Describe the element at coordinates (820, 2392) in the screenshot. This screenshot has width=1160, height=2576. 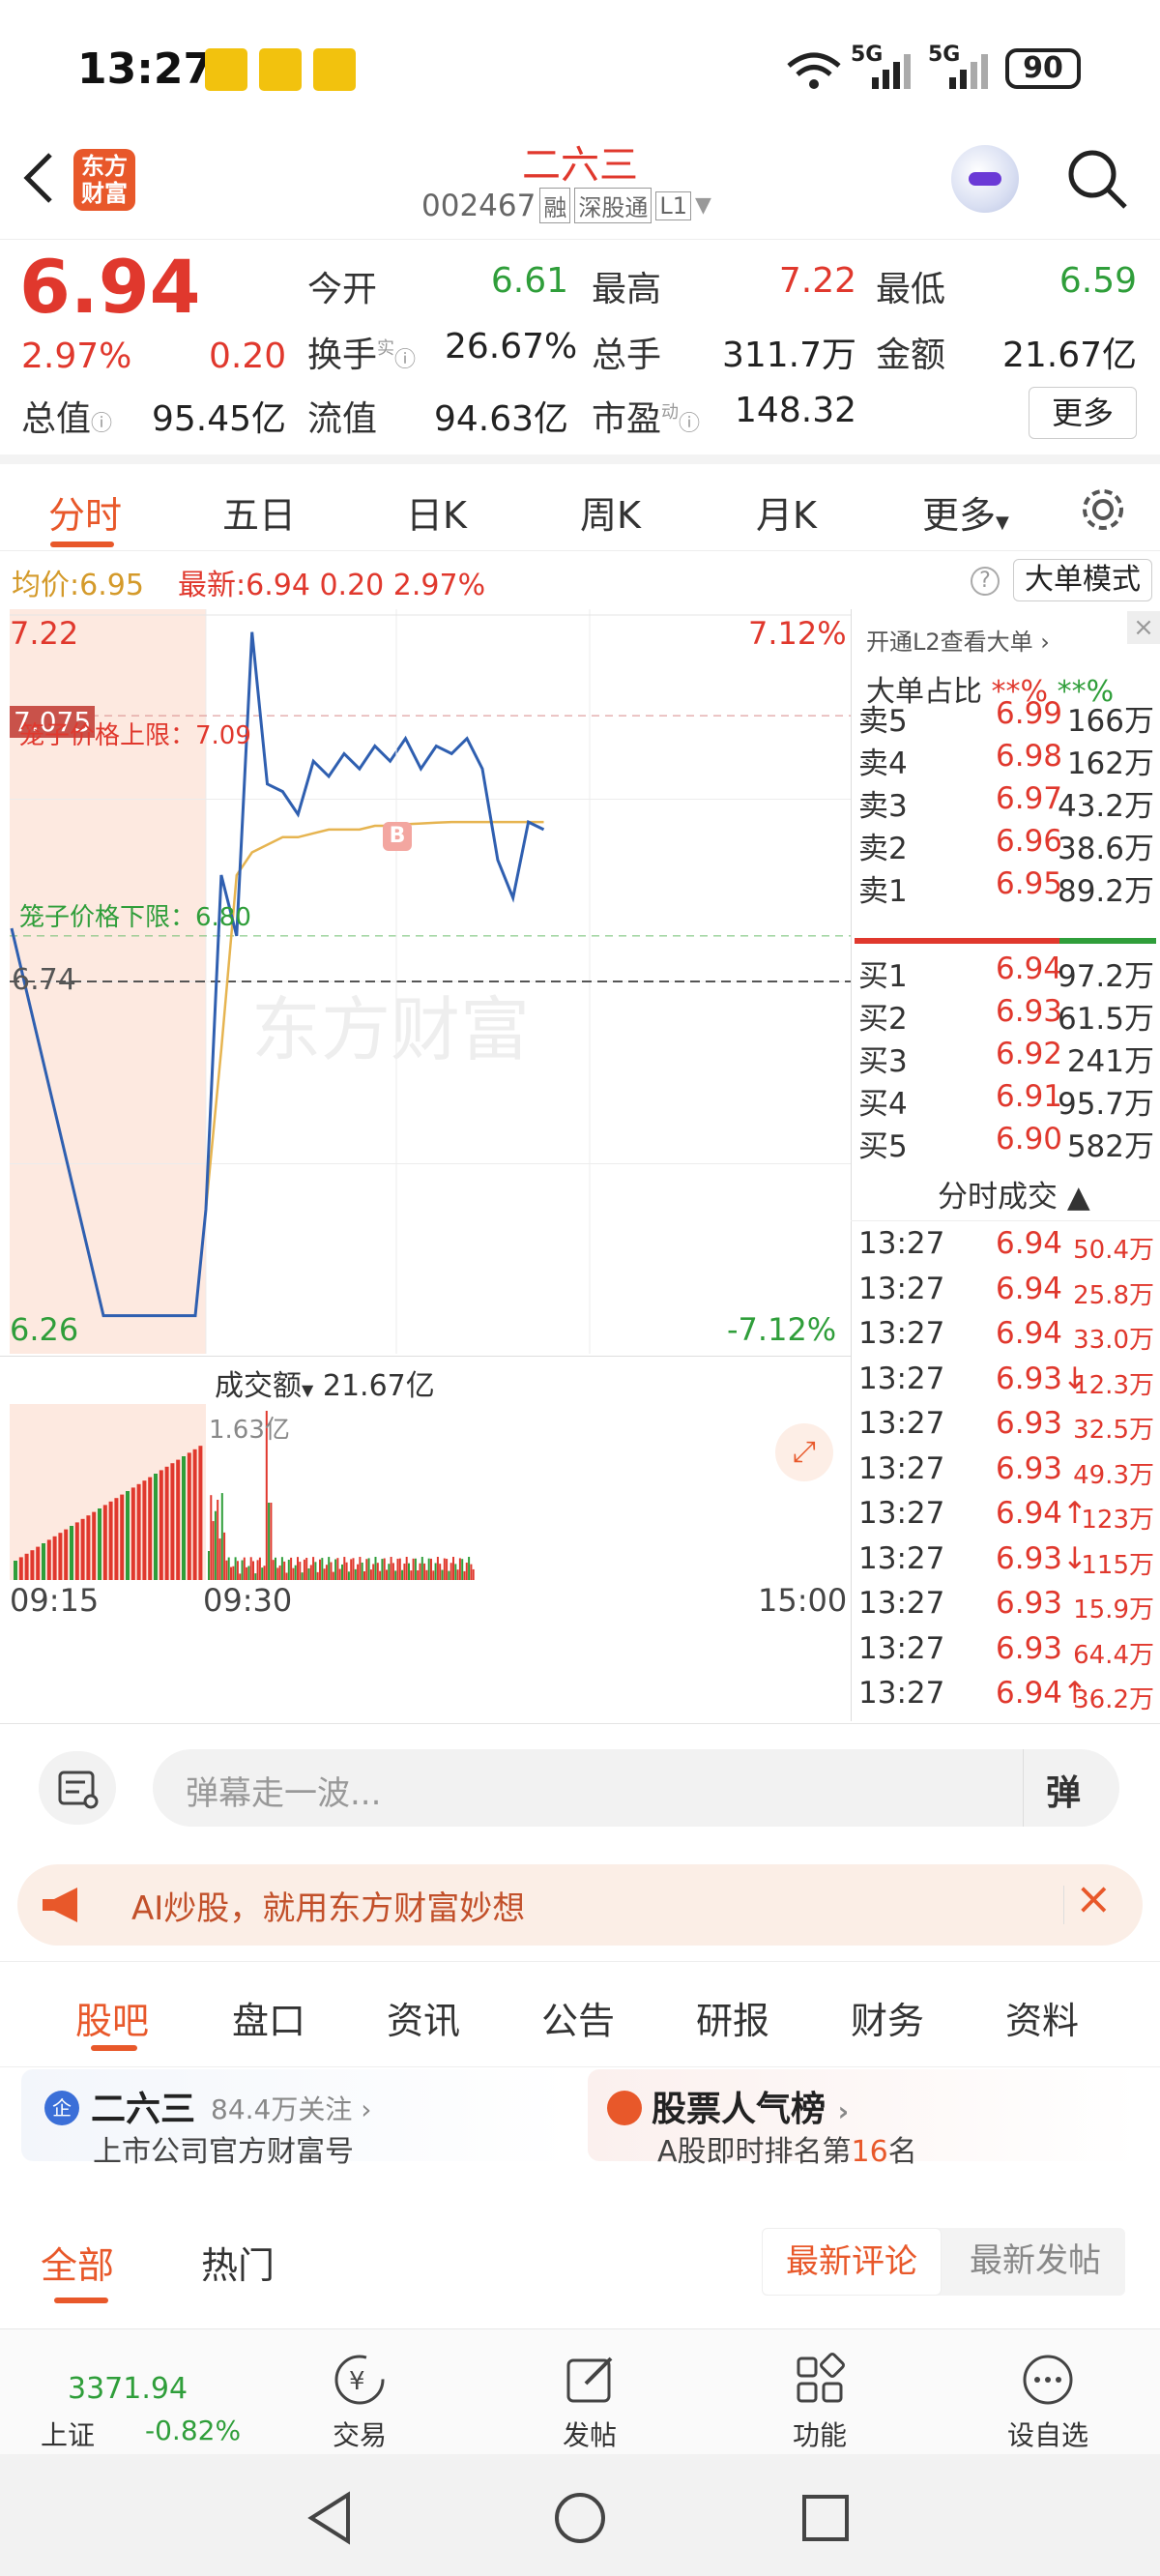
I see `nav-functions: 功能` at that location.